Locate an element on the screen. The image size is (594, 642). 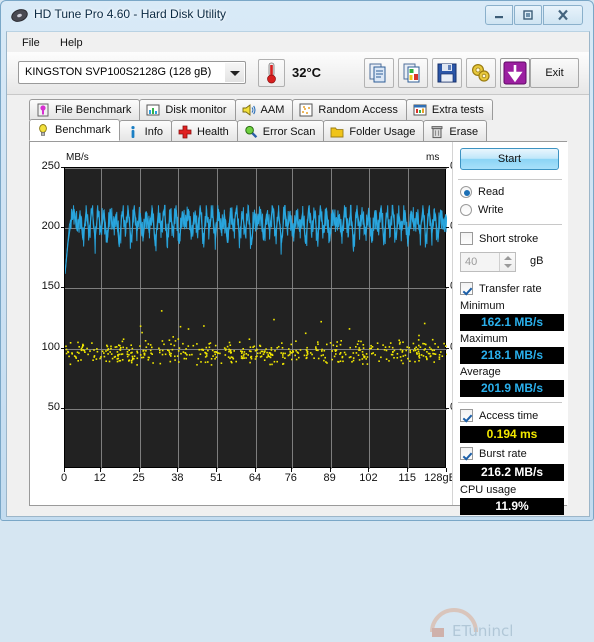
burst-rate-value: 216.2 MB/s is located at coordinates (512, 472).